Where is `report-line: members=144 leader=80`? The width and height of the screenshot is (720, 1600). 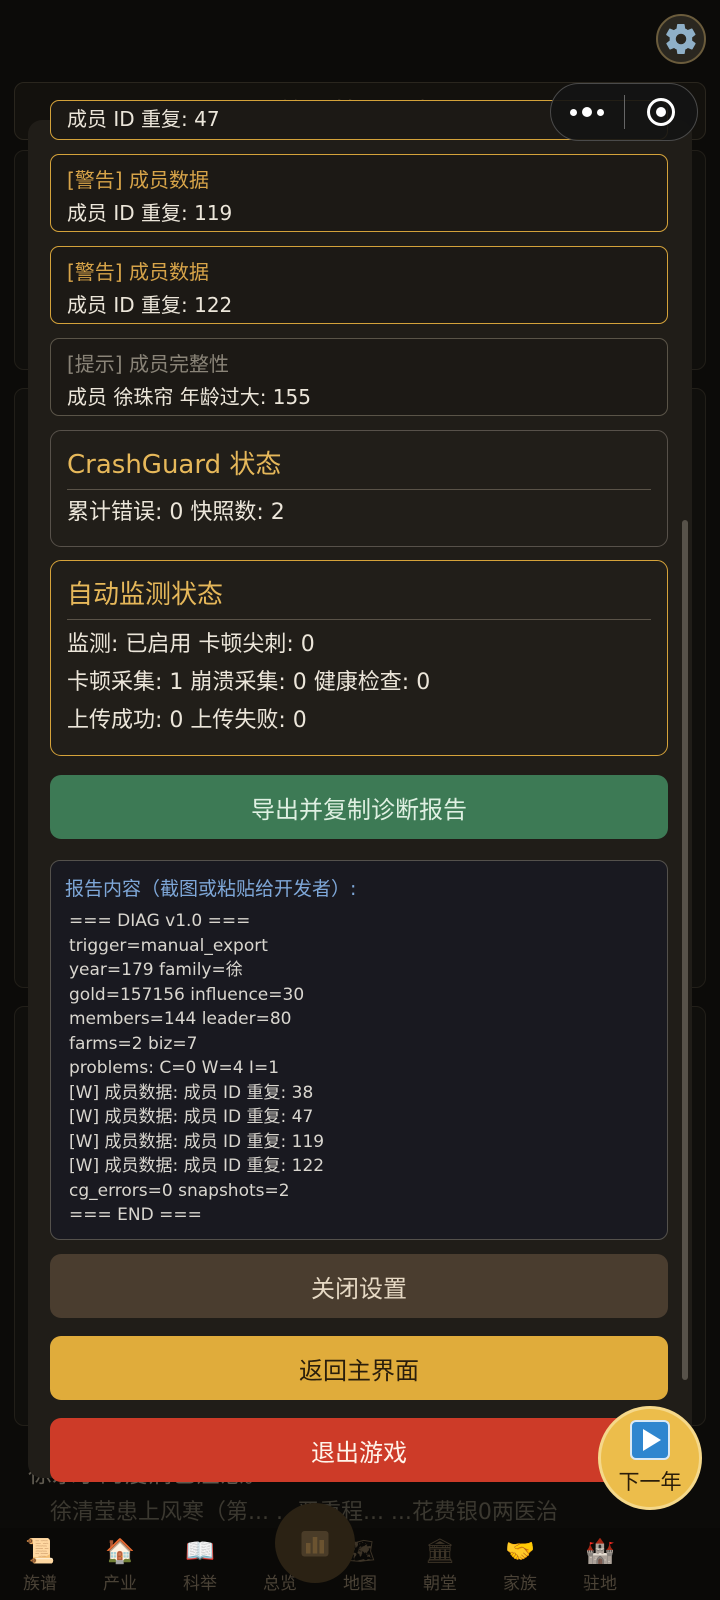 report-line: members=144 leader=80 is located at coordinates (180, 1019).